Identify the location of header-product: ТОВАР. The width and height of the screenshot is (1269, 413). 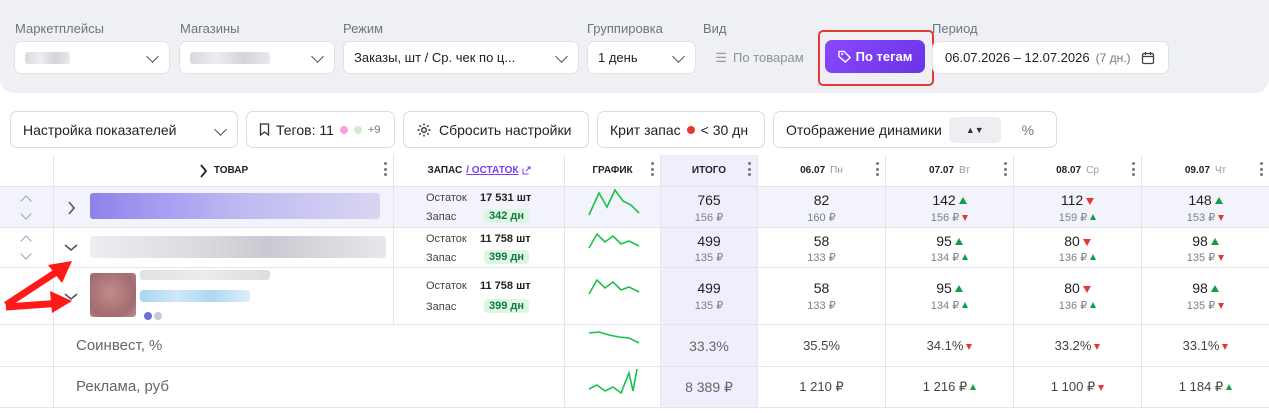
(224, 171).